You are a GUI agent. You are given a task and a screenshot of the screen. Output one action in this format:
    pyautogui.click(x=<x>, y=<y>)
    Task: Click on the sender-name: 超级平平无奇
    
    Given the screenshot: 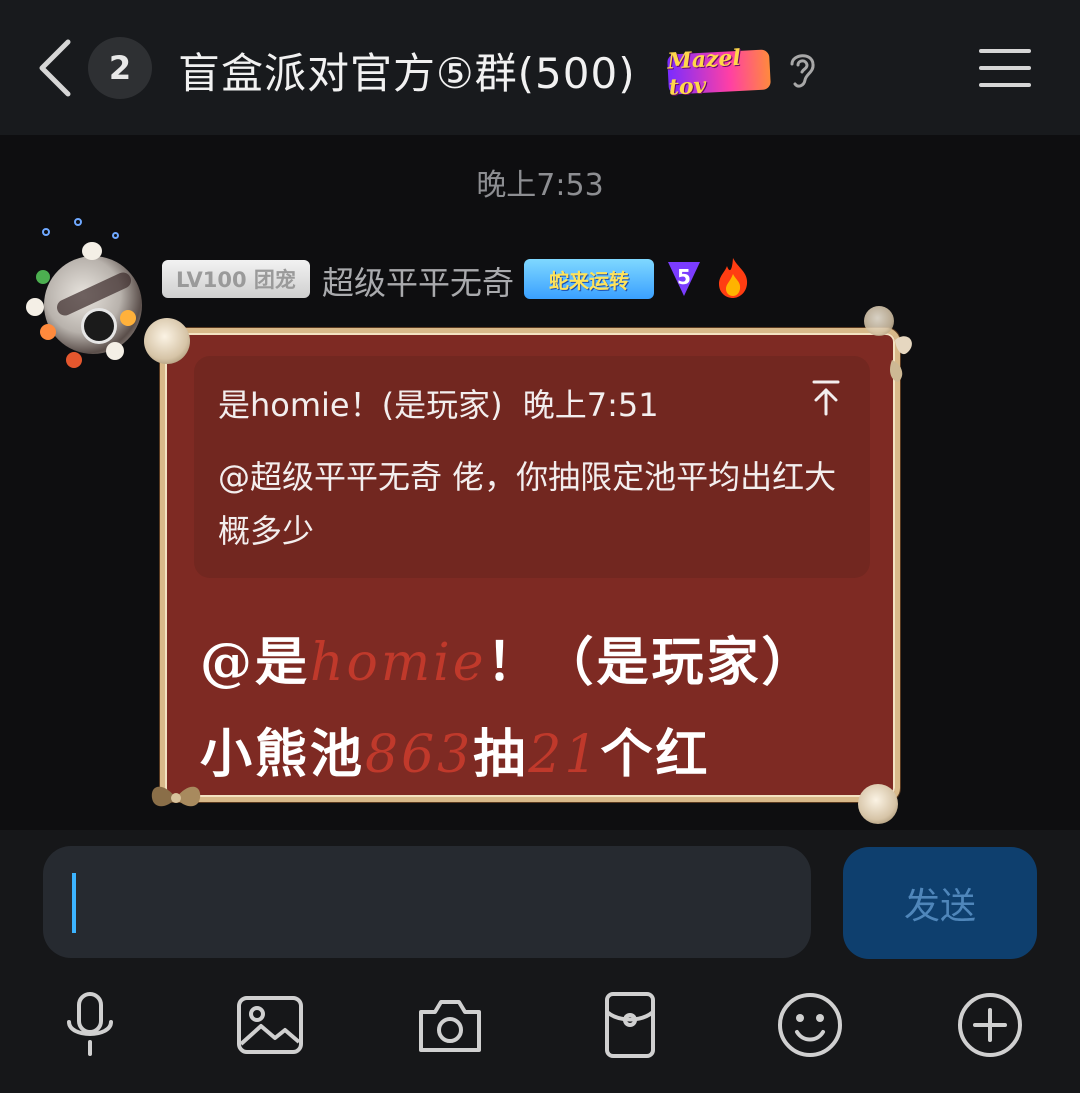 What is the action you would take?
    pyautogui.click(x=418, y=281)
    